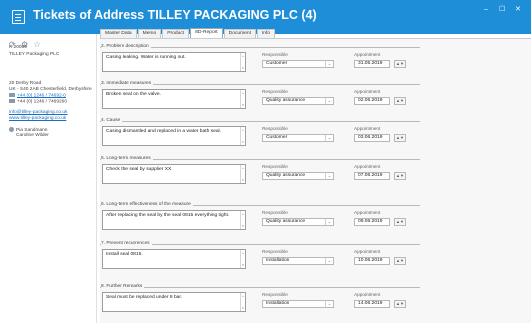 The image size is (531, 323). I want to click on section-title: 2. Problem description, so click(126, 46).